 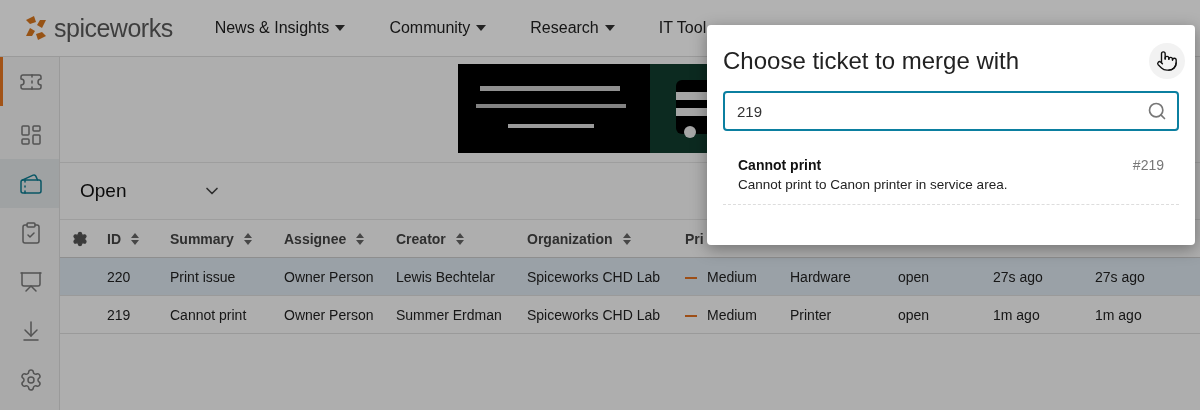 I want to click on table-cell-text: Printer, so click(x=811, y=314).